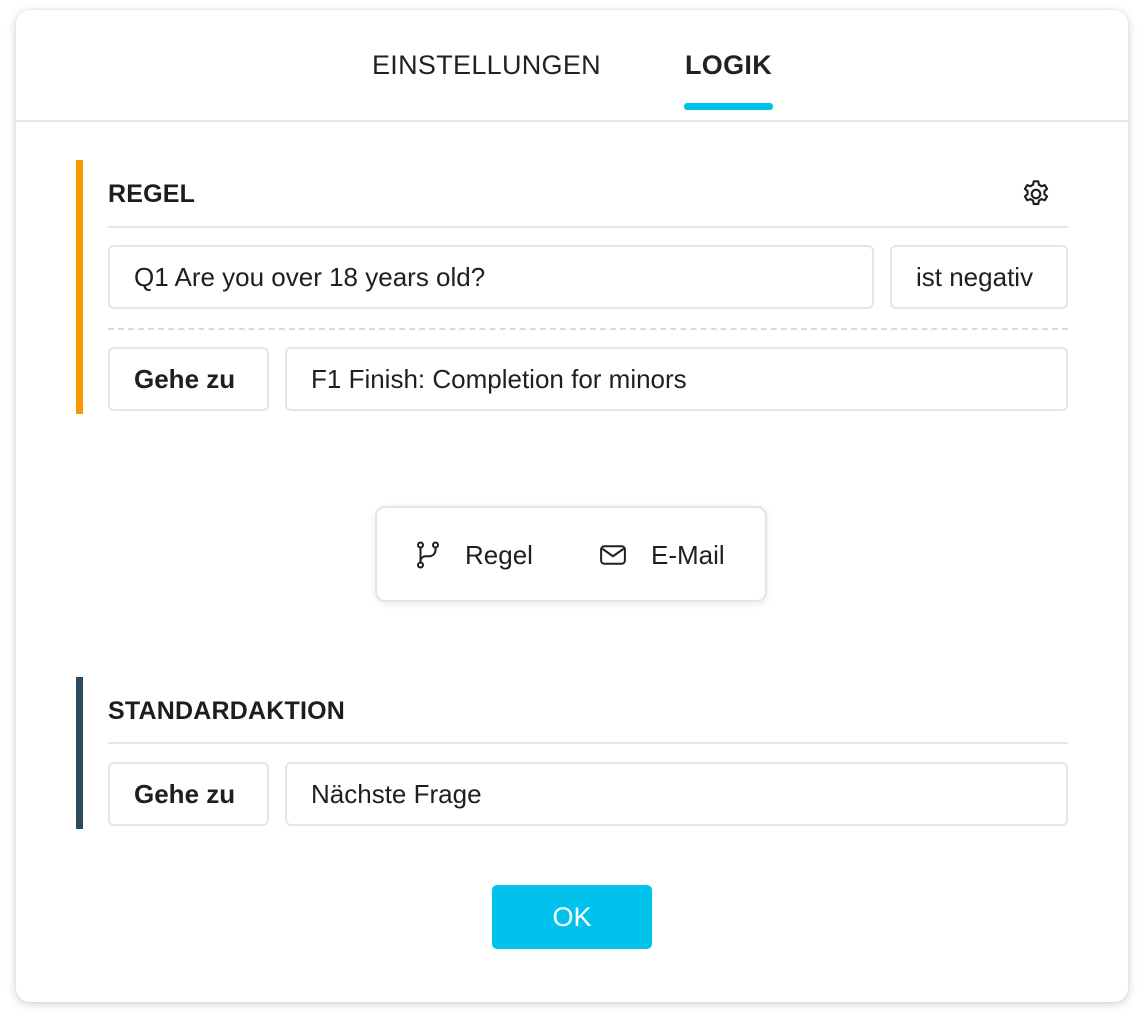 The image size is (1144, 1032). Describe the element at coordinates (588, 227) in the screenshot. I see `rule-title-divider` at that location.